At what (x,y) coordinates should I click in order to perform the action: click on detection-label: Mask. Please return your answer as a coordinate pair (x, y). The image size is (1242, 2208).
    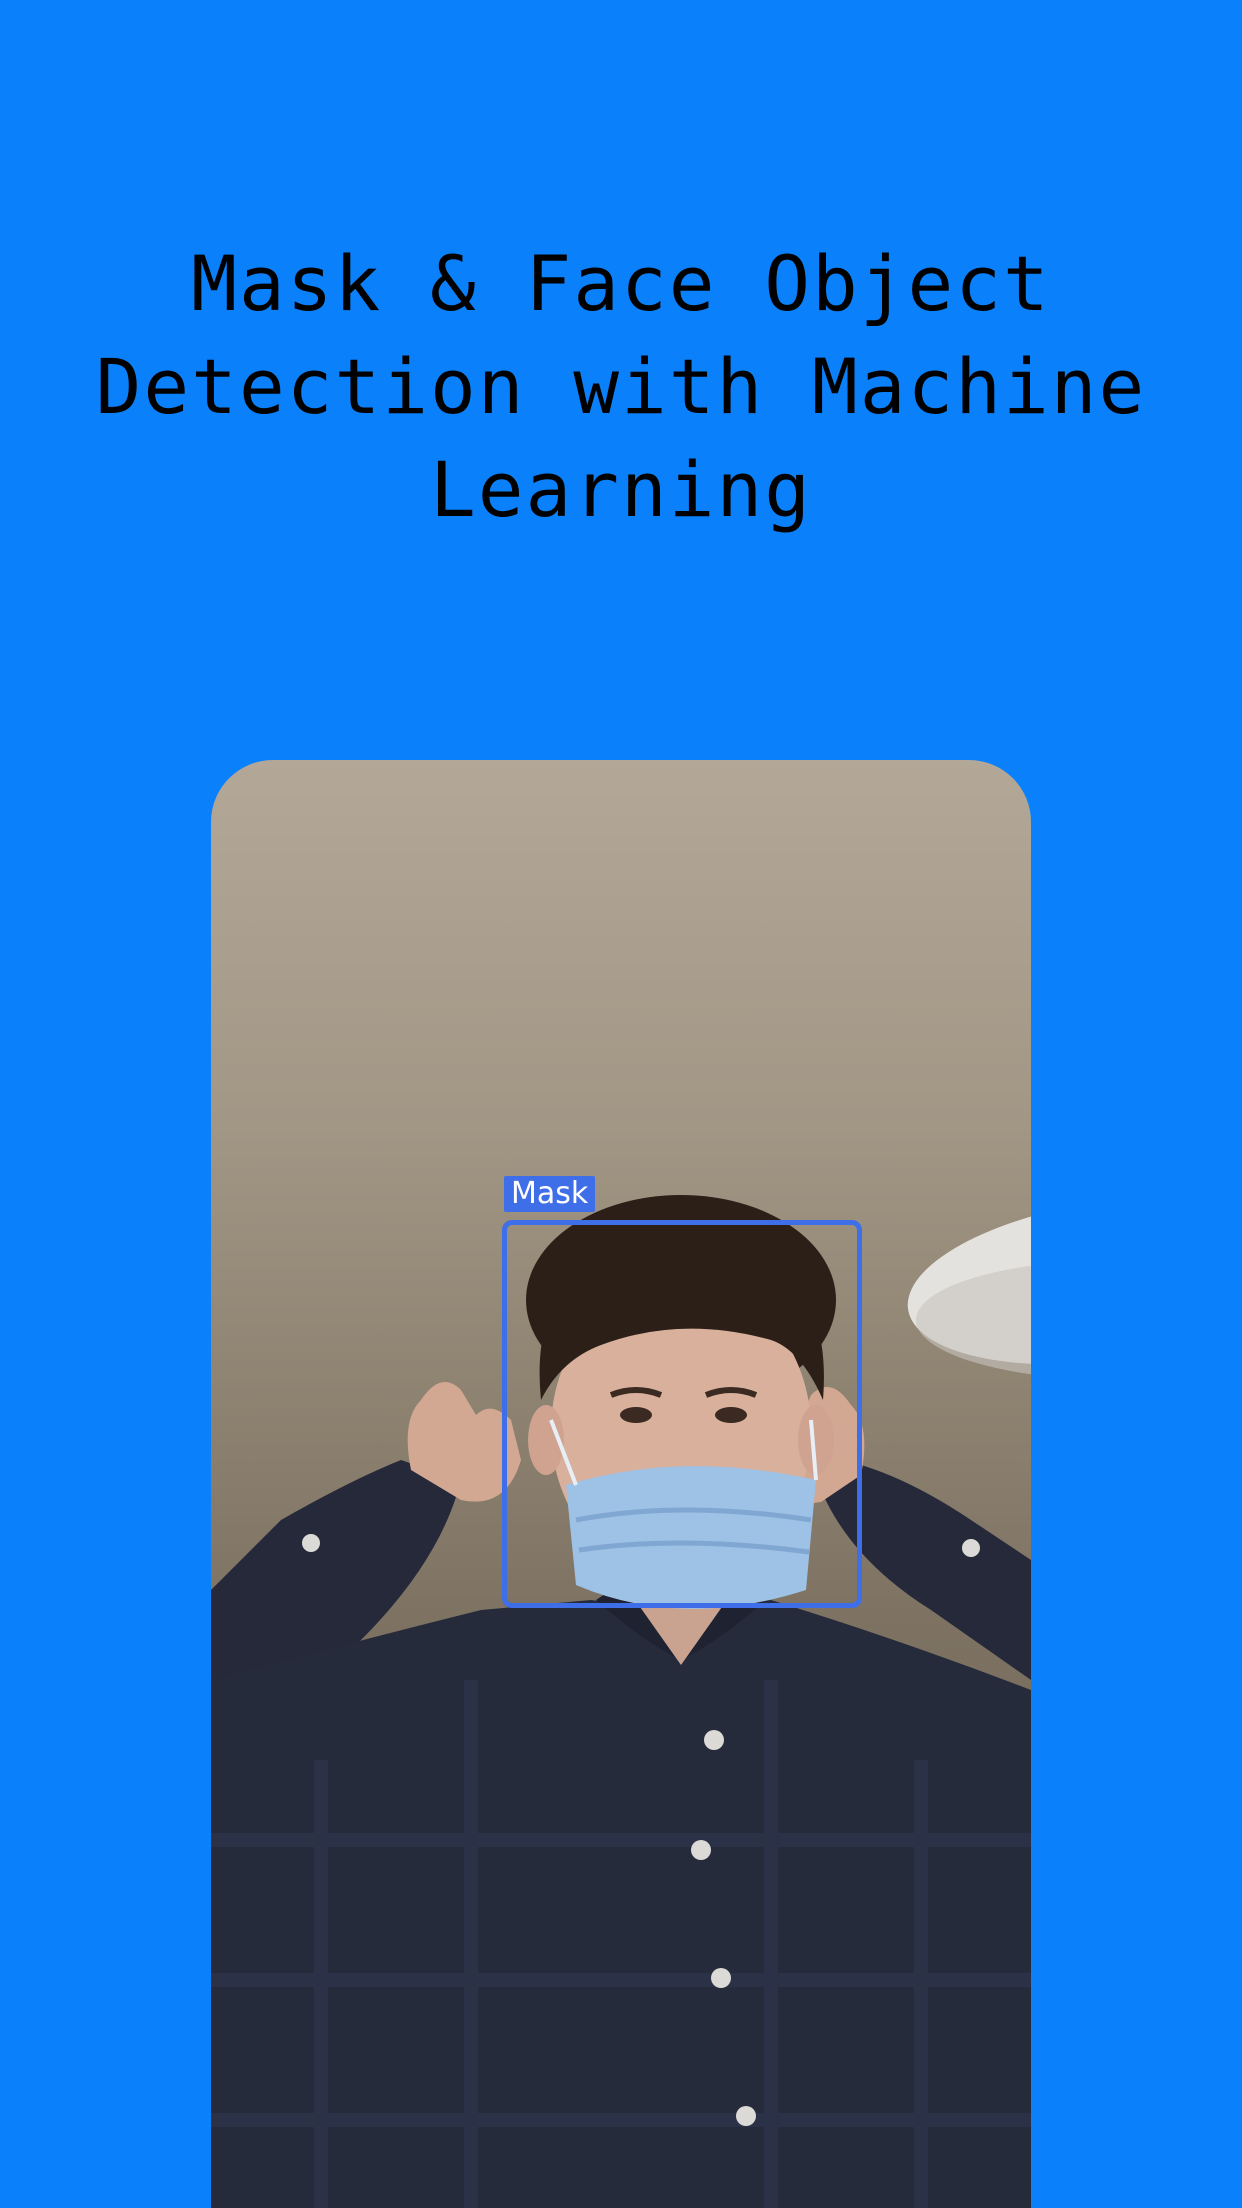
    Looking at the image, I should click on (550, 1194).